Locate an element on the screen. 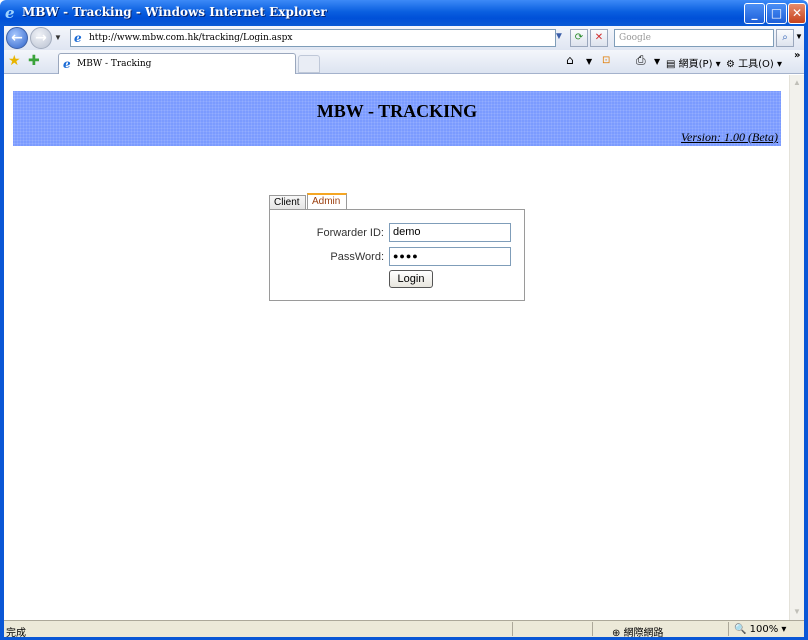 The width and height of the screenshot is (808, 640). vertical-scrollbar: ▲ ▼ is located at coordinates (796, 347).